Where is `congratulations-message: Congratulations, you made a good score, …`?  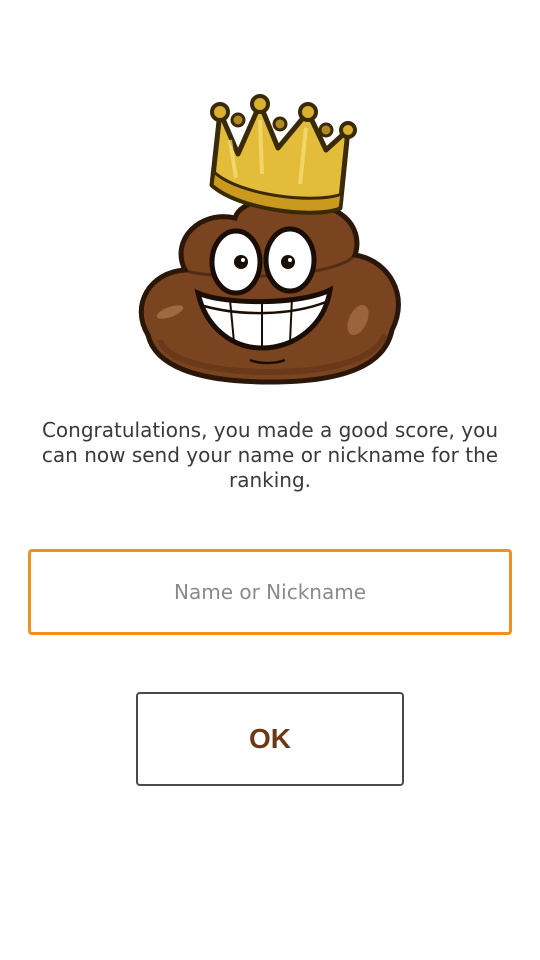
congratulations-message: Congratulations, you made a good score, … is located at coordinates (270, 455).